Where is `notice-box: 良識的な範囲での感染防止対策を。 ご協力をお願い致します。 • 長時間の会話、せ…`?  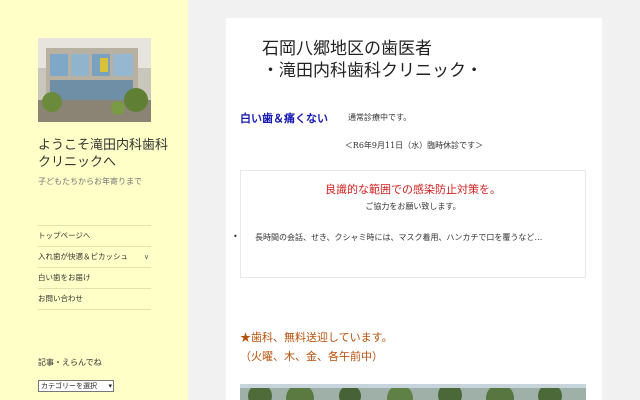
notice-box: 良識的な範囲での感染防止対策を。 ご協力をお願い致します。 • 長時間の会話、せ… is located at coordinates (409, 224).